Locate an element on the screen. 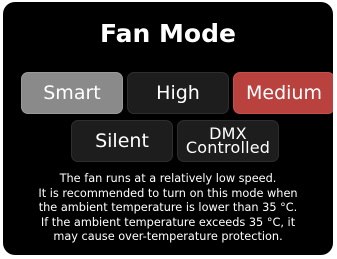 This screenshot has height=259, width=337. smart-mode-button: Smart is located at coordinates (72, 93).